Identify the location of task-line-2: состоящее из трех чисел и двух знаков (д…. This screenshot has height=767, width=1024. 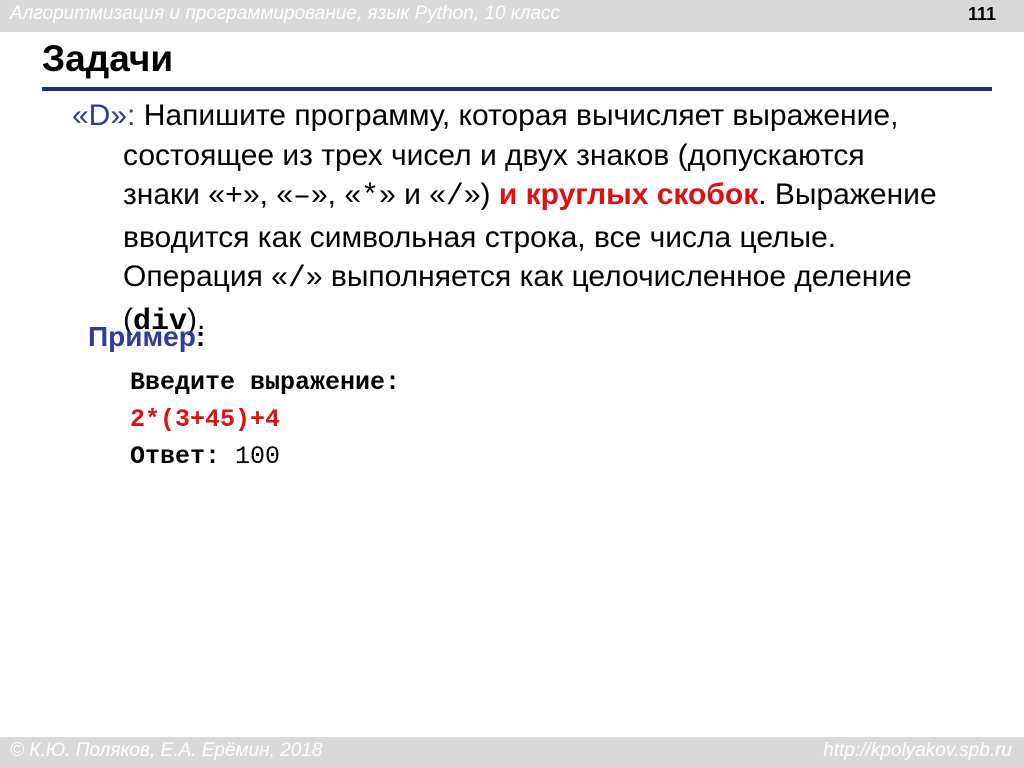
(494, 155).